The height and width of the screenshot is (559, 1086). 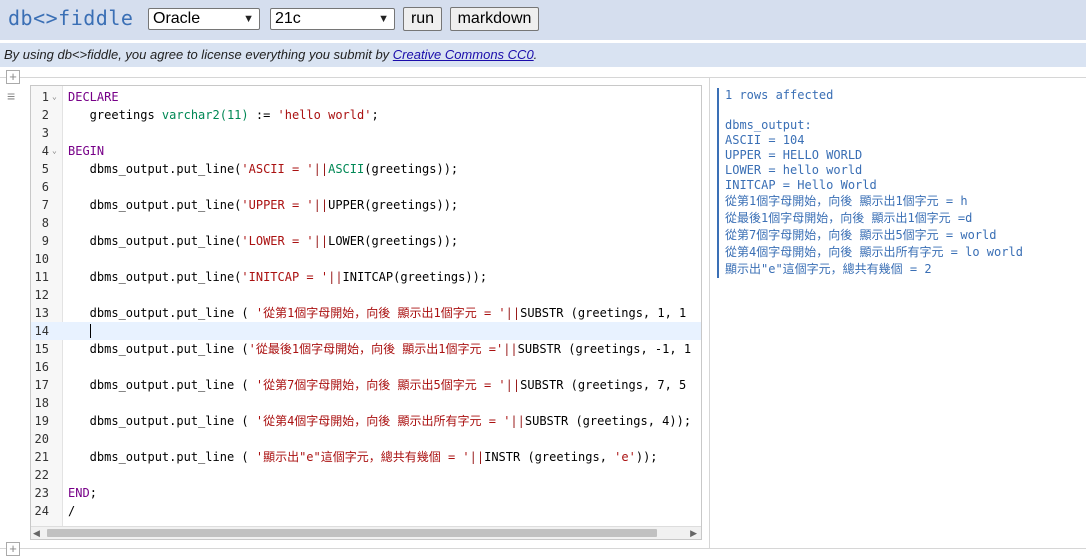 What do you see at coordinates (422, 19) in the screenshot?
I see `run-button: run` at bounding box center [422, 19].